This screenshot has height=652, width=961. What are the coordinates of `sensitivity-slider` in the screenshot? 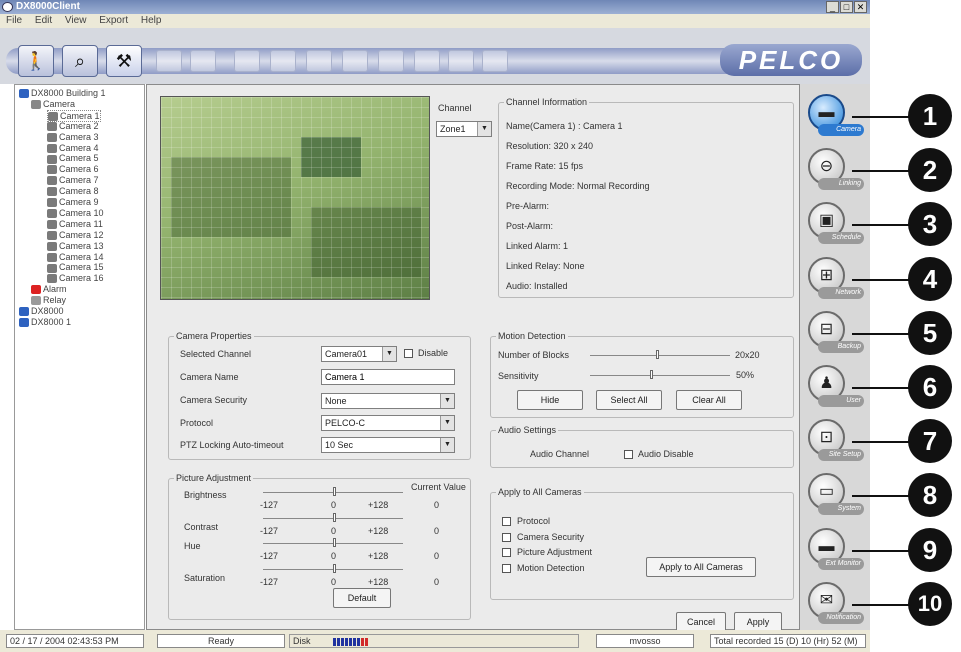 It's located at (660, 375).